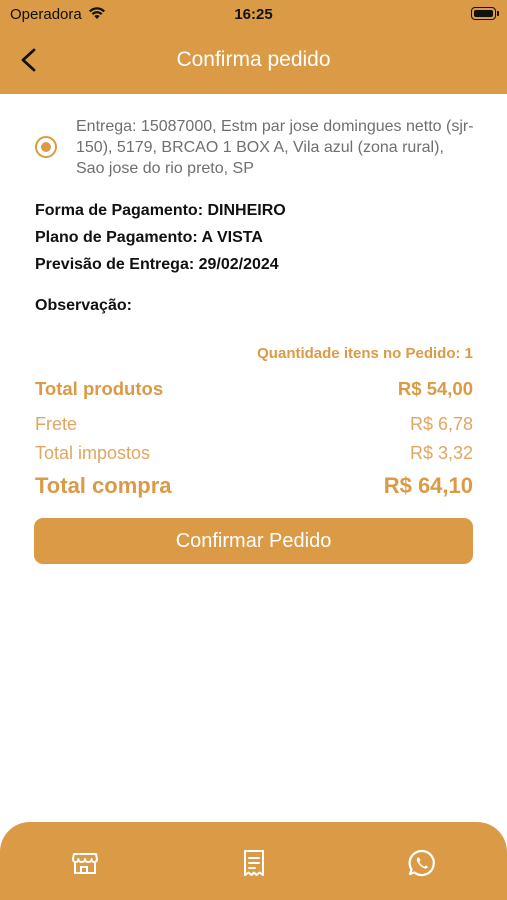 Image resolution: width=507 pixels, height=900 pixels. I want to click on whatsapp-tab, so click(422, 863).